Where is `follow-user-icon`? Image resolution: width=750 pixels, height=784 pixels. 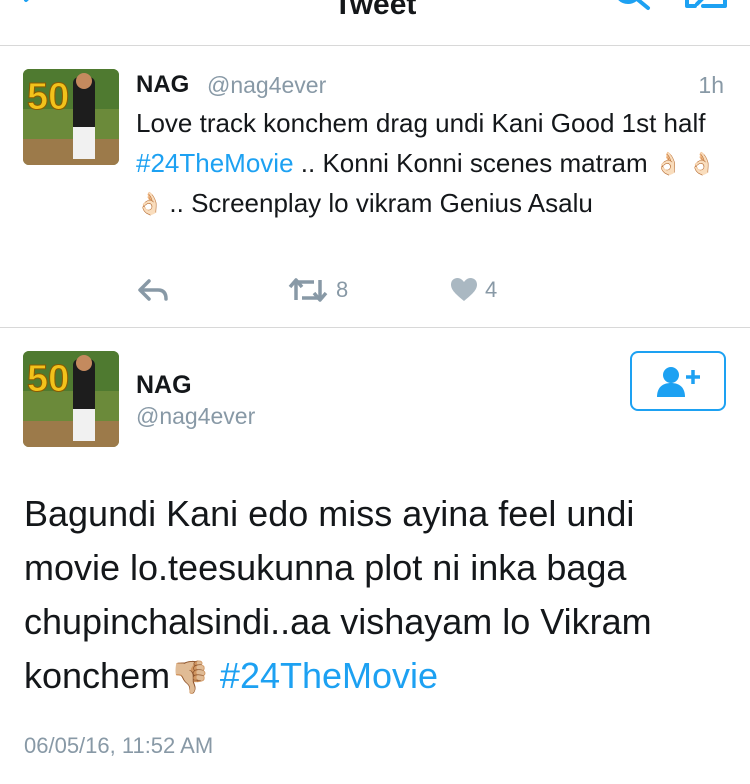 follow-user-icon is located at coordinates (678, 382).